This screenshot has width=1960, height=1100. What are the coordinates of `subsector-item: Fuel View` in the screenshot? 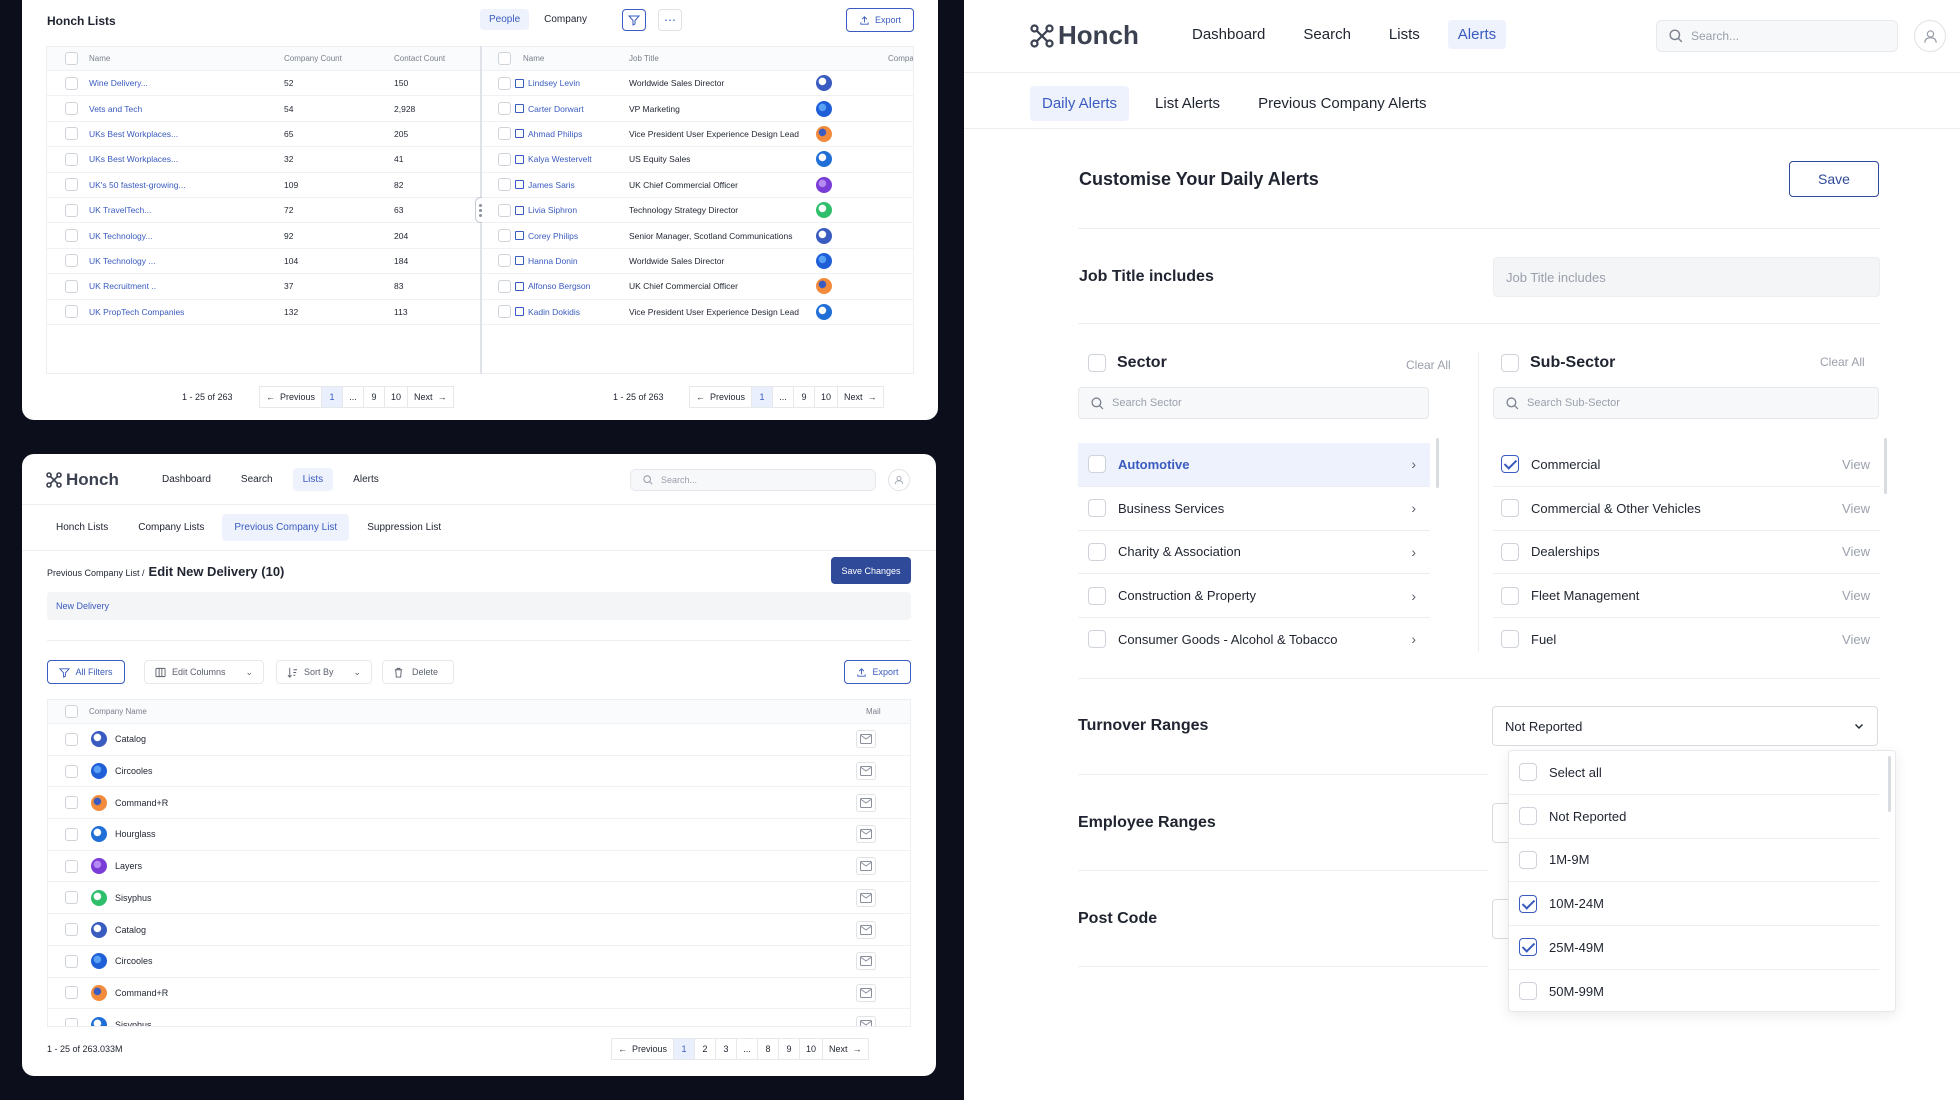 It's located at (1686, 634).